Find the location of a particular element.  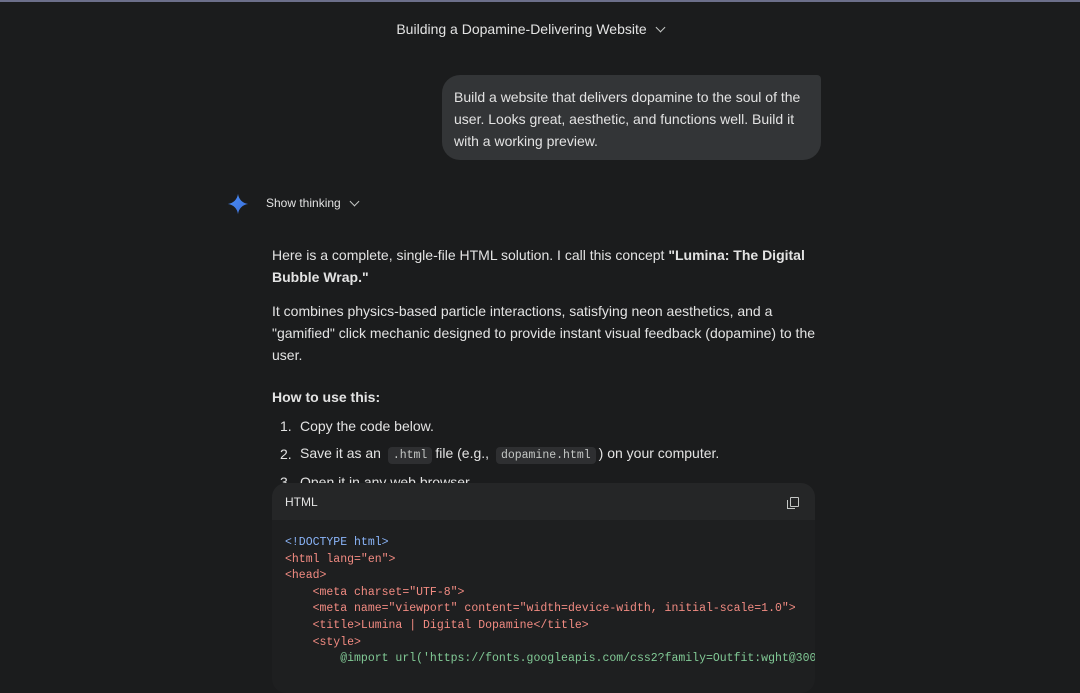

copy-icon is located at coordinates (793, 502).